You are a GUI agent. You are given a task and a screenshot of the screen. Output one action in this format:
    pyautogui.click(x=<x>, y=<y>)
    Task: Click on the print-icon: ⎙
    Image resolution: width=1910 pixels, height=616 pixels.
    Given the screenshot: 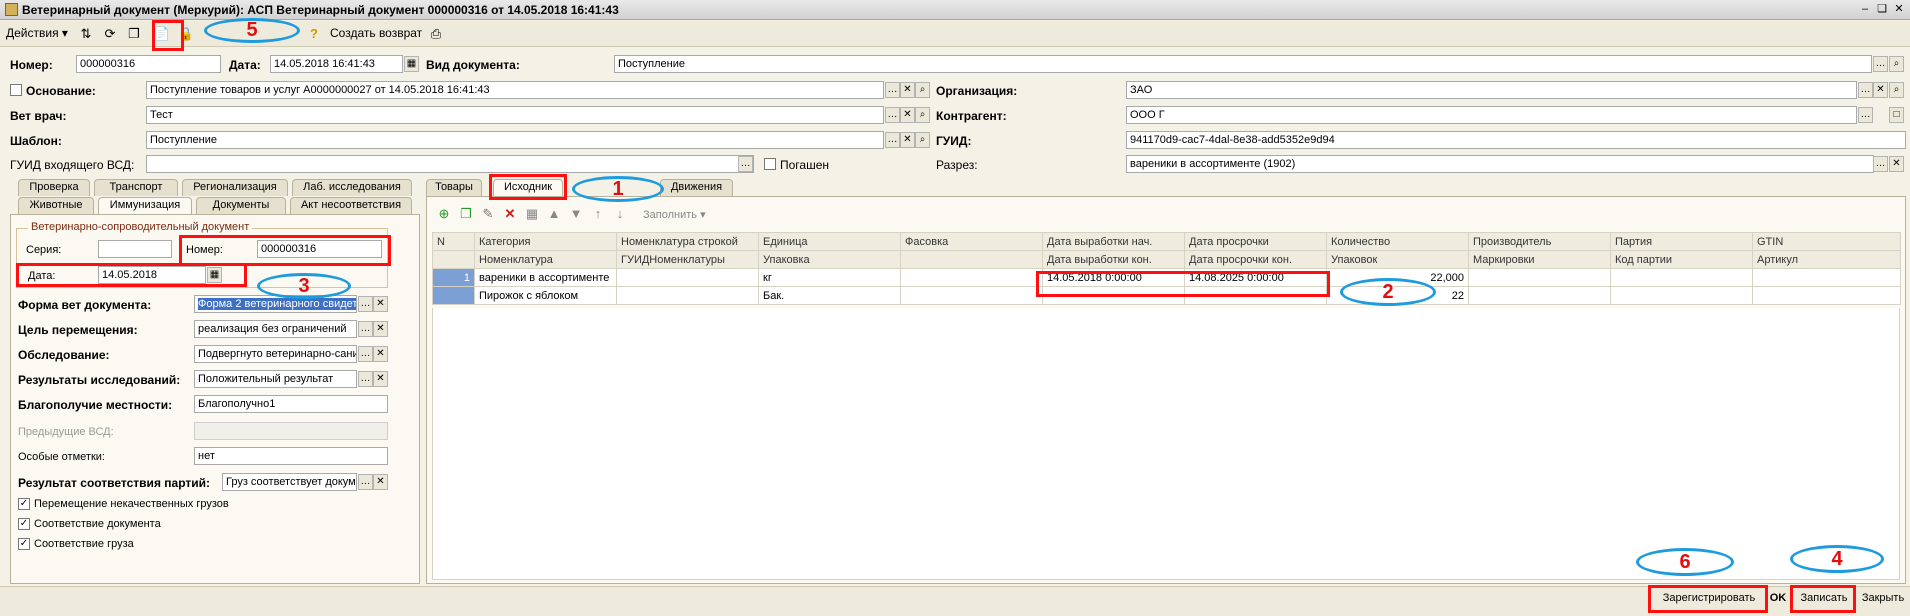 What is the action you would take?
    pyautogui.click(x=436, y=34)
    